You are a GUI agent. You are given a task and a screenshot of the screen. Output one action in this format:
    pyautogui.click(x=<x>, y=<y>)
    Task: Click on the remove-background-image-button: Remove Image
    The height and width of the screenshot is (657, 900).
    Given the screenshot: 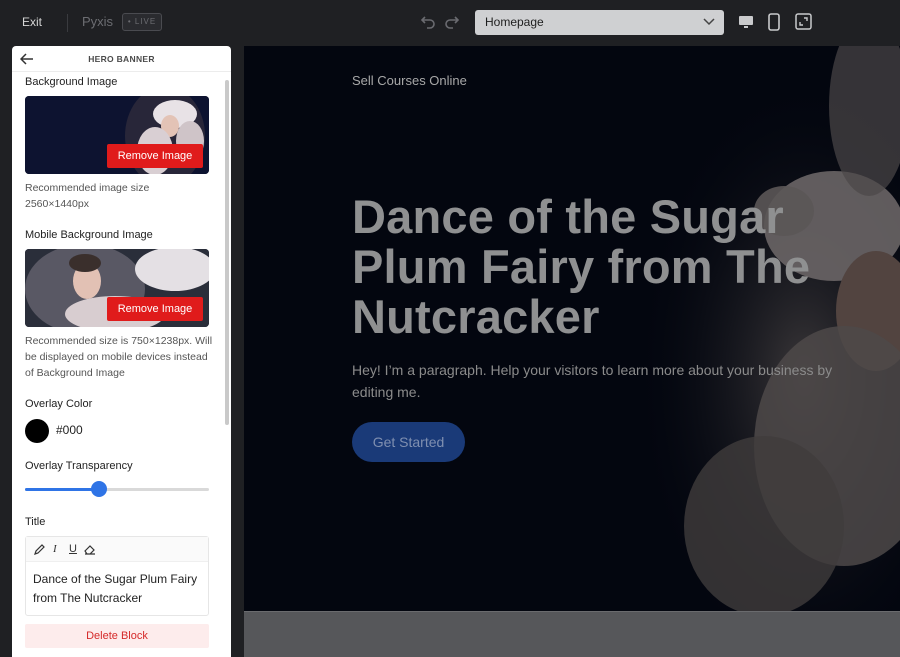 What is the action you would take?
    pyautogui.click(x=155, y=156)
    